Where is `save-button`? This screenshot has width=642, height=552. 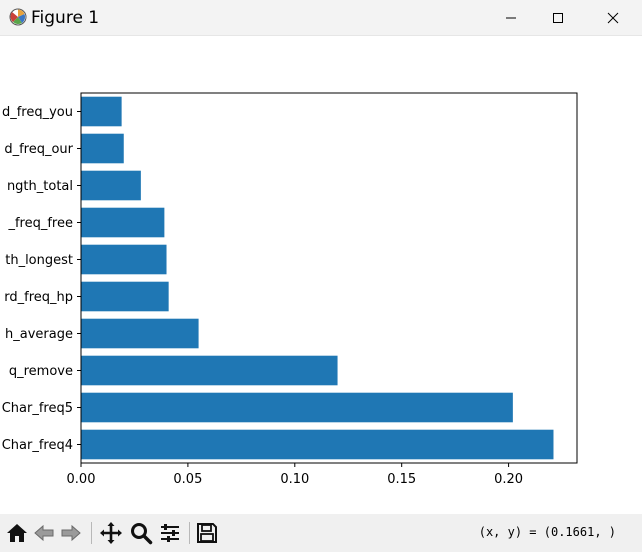 save-button is located at coordinates (207, 533).